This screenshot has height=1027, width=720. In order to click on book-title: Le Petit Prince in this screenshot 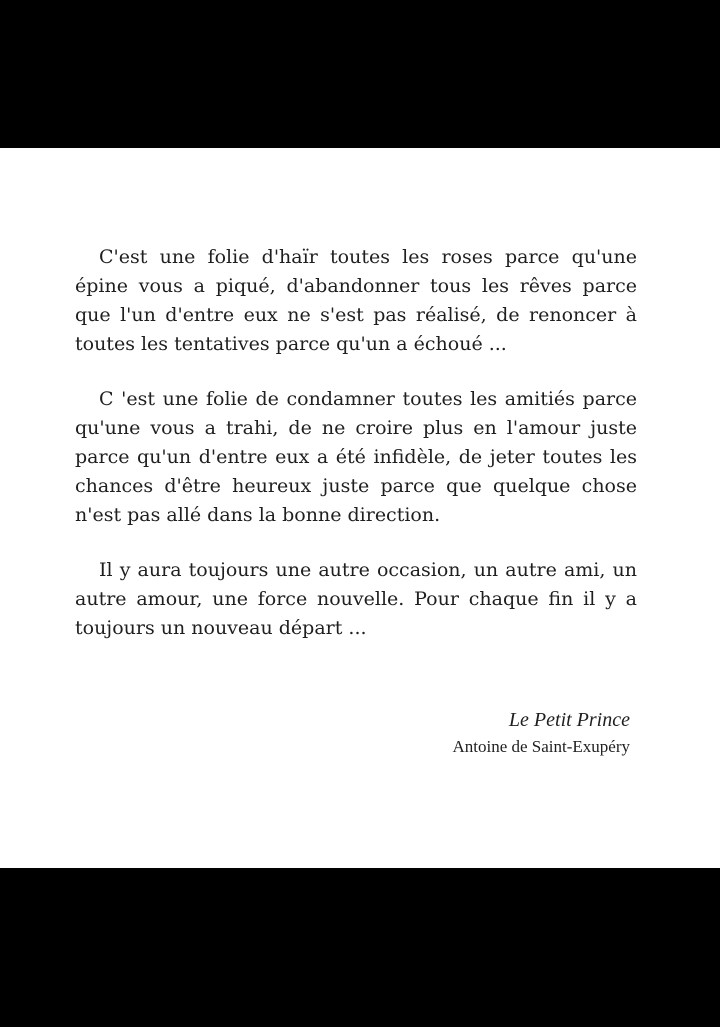, I will do `click(569, 720)`.